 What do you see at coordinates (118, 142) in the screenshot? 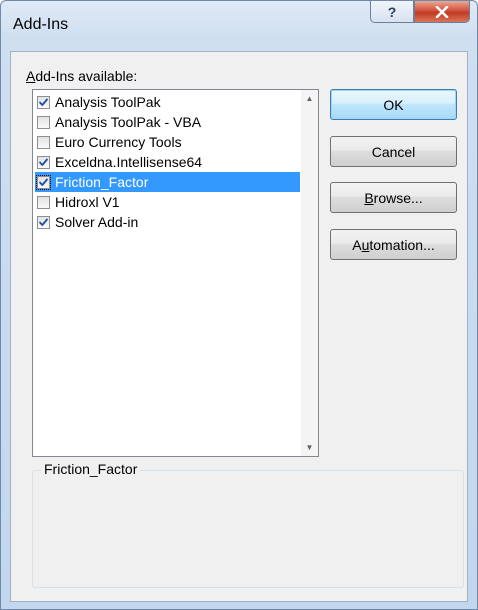
I see `list-item-label: Euro Currency Tools` at bounding box center [118, 142].